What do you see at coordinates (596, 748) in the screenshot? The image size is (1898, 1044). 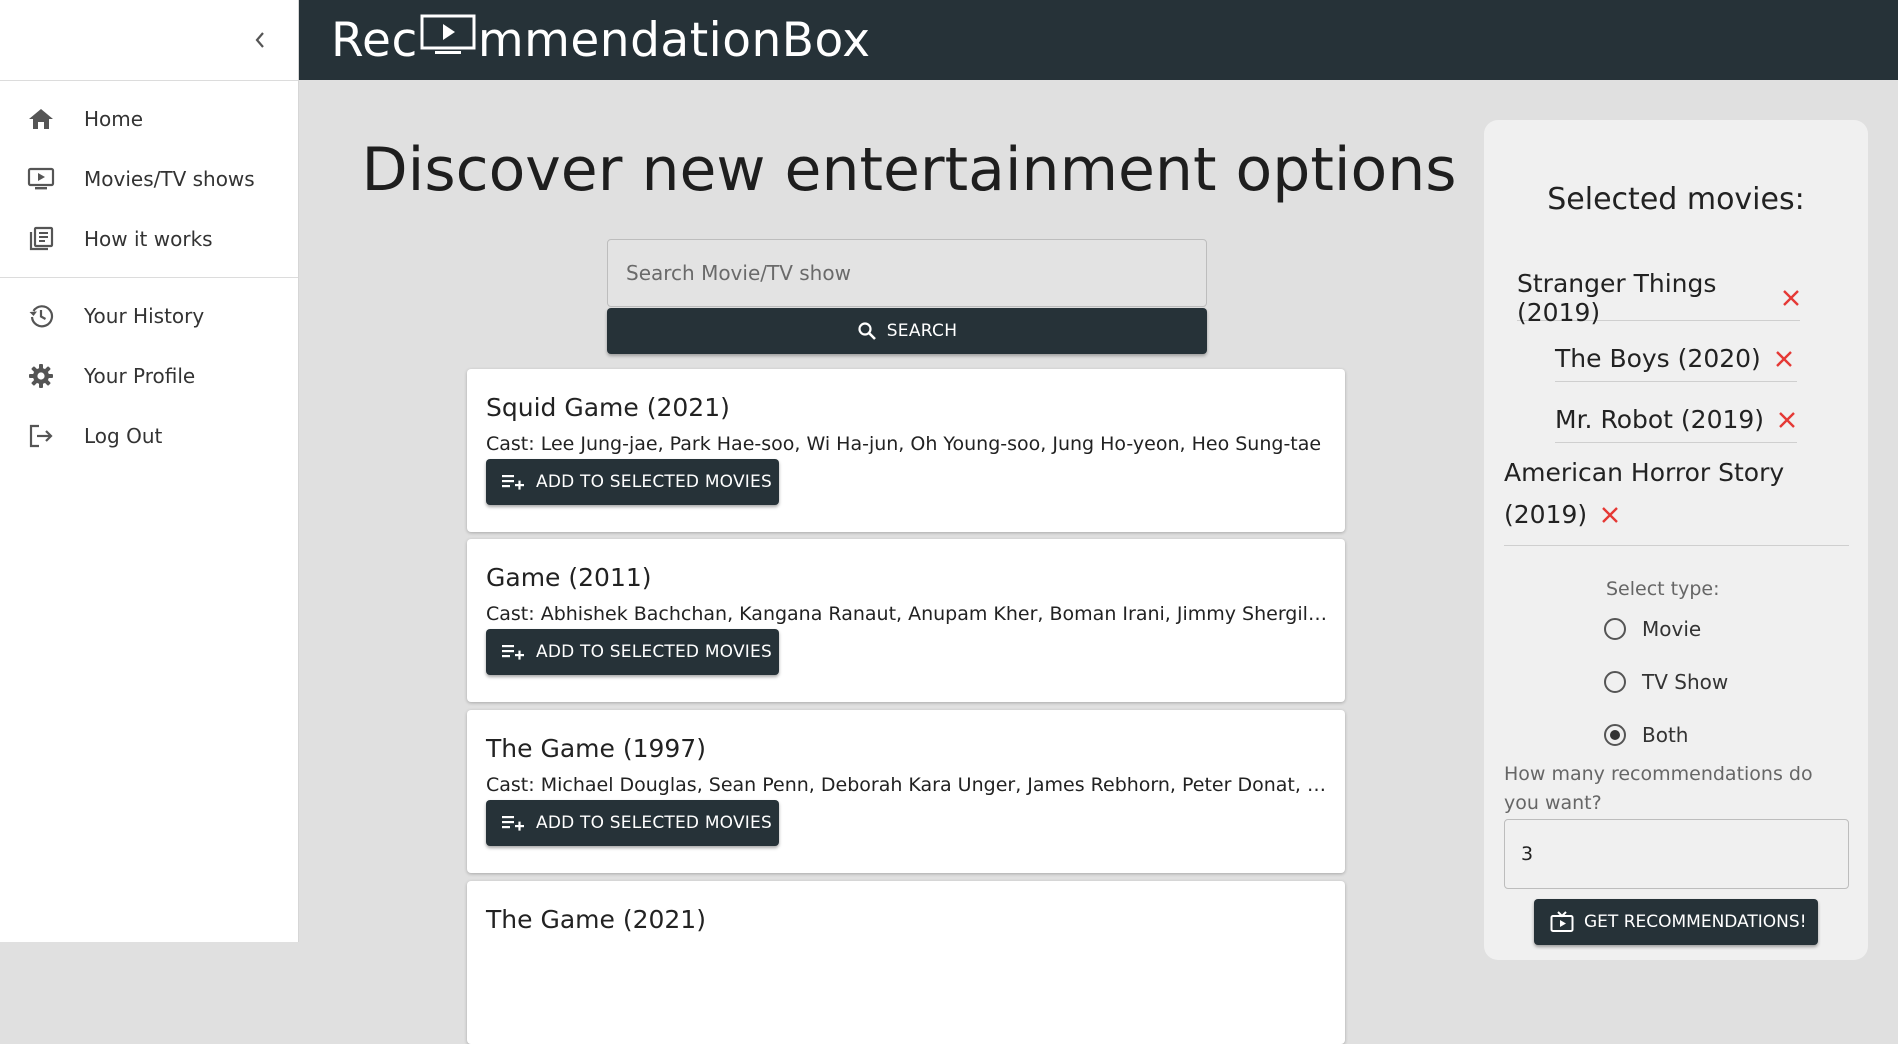 I see `result-title: The Game (1997)` at bounding box center [596, 748].